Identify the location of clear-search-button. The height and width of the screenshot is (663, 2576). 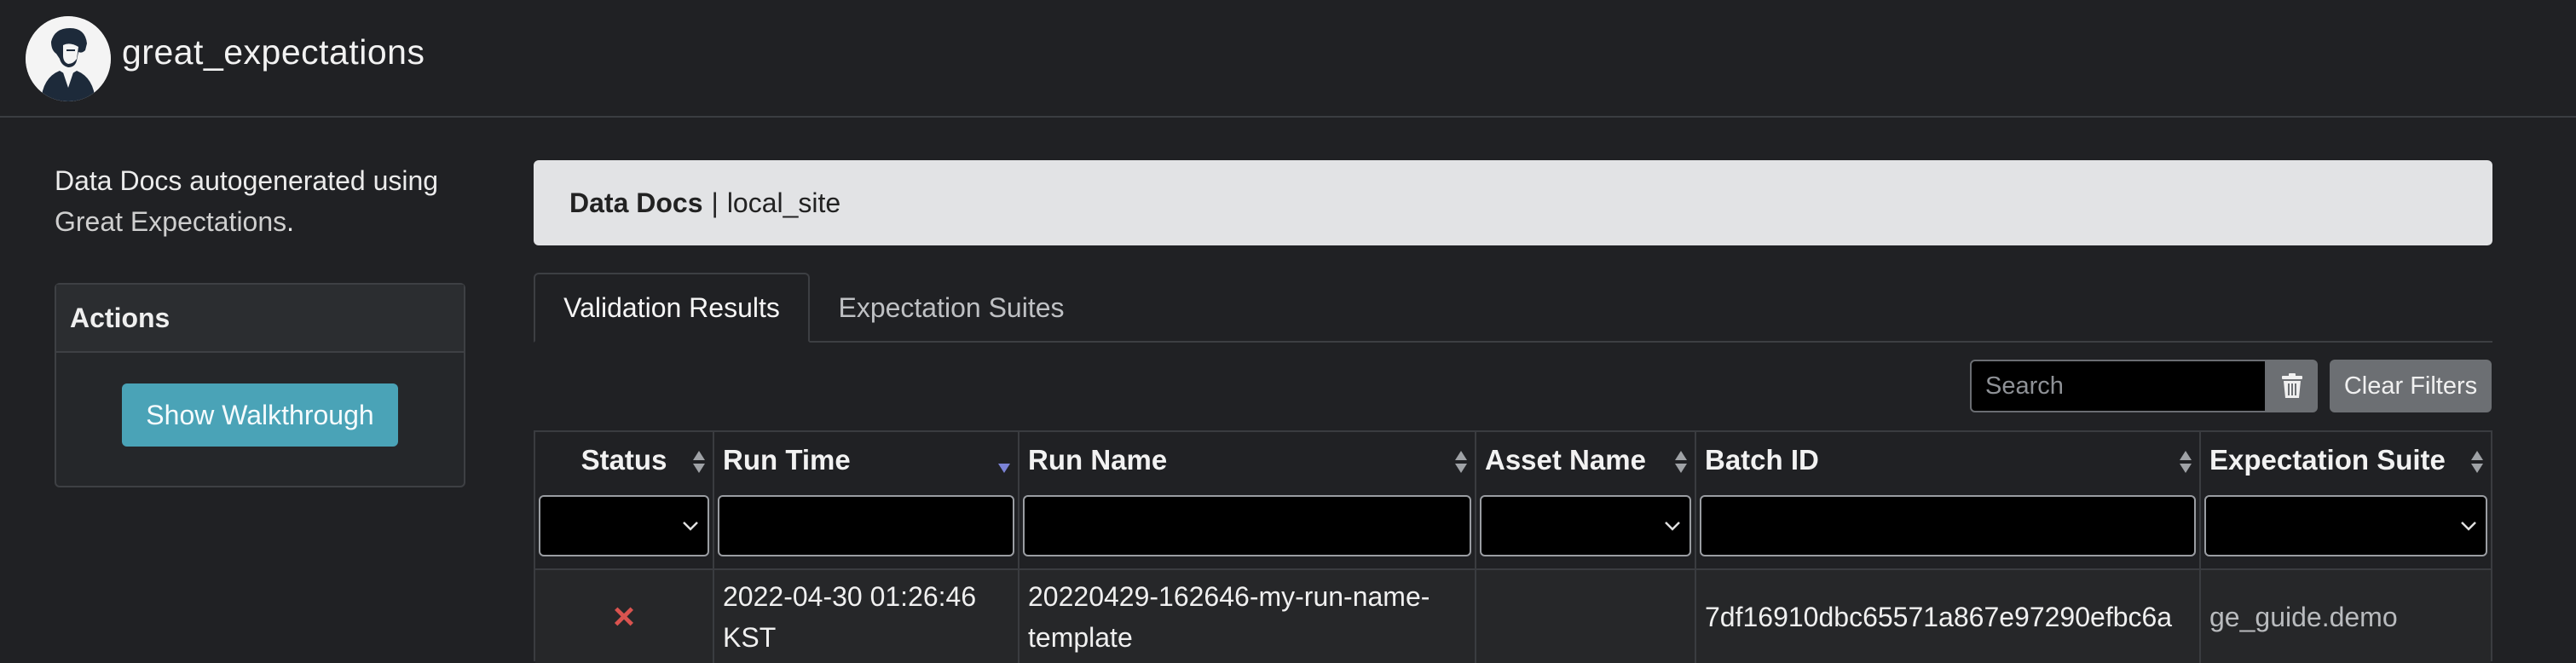
(2292, 386).